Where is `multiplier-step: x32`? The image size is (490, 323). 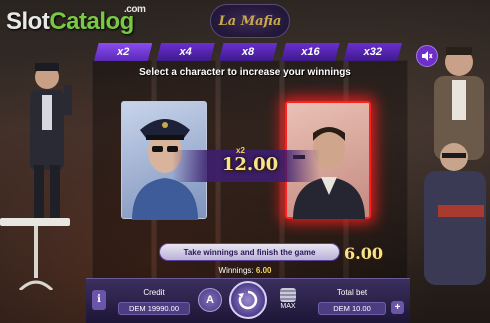
multiplier-step: x32 is located at coordinates (373, 52).